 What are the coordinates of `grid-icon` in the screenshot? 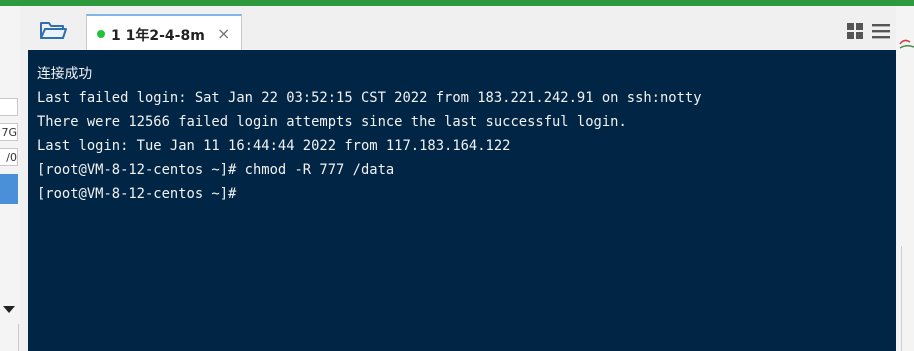 It's located at (855, 31).